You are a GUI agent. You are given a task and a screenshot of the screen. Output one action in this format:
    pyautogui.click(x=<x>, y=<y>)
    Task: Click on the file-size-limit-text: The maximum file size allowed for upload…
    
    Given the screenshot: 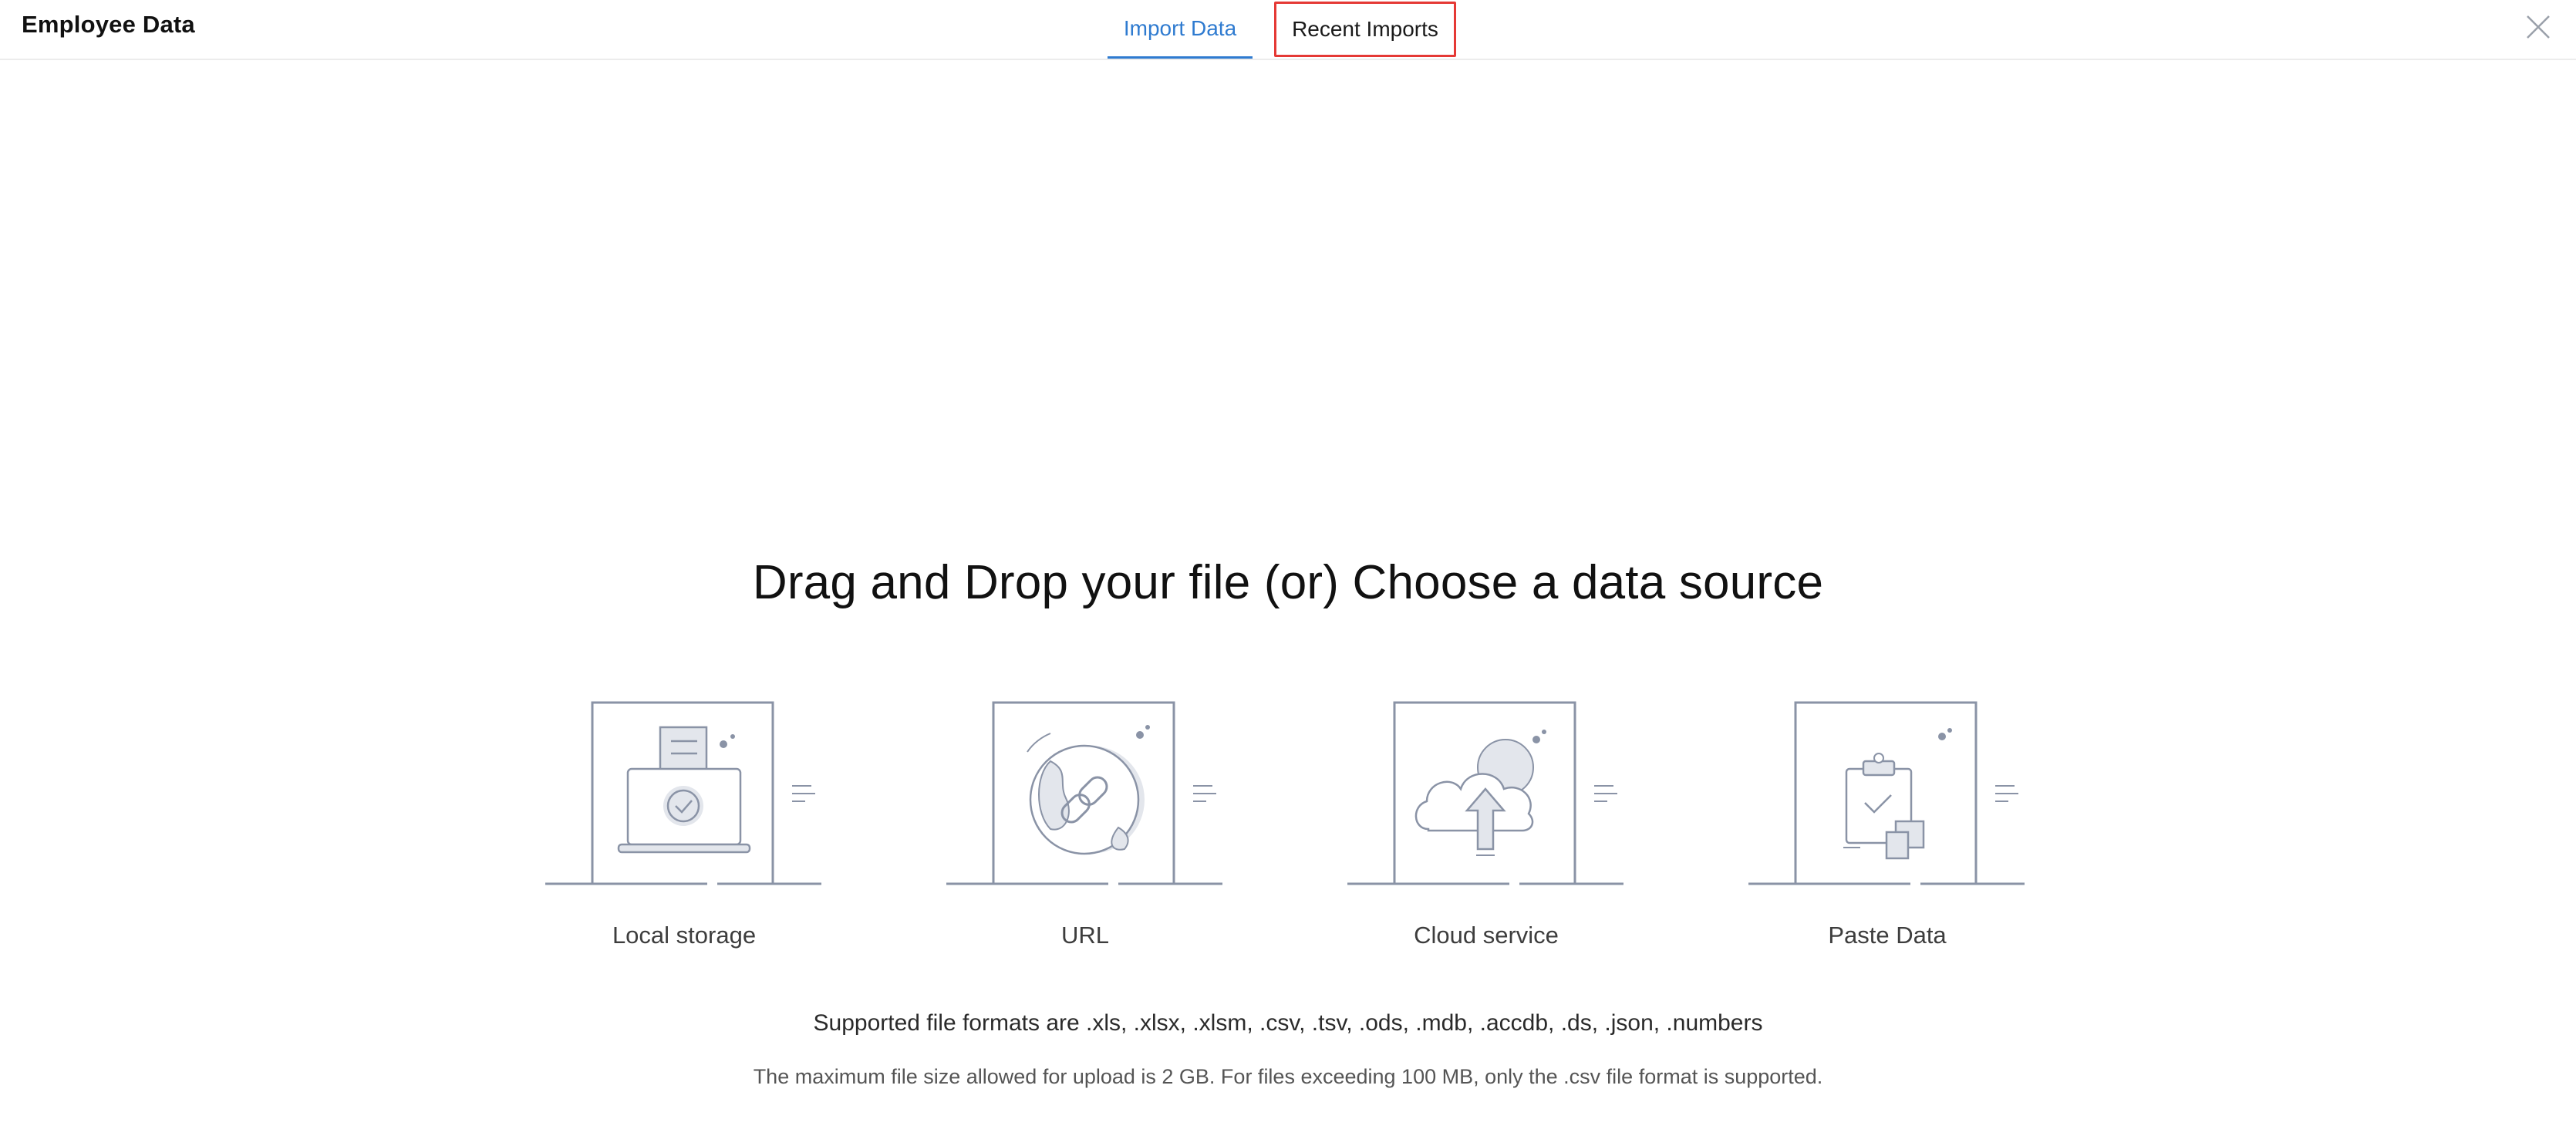 What is the action you would take?
    pyautogui.click(x=1288, y=1077)
    